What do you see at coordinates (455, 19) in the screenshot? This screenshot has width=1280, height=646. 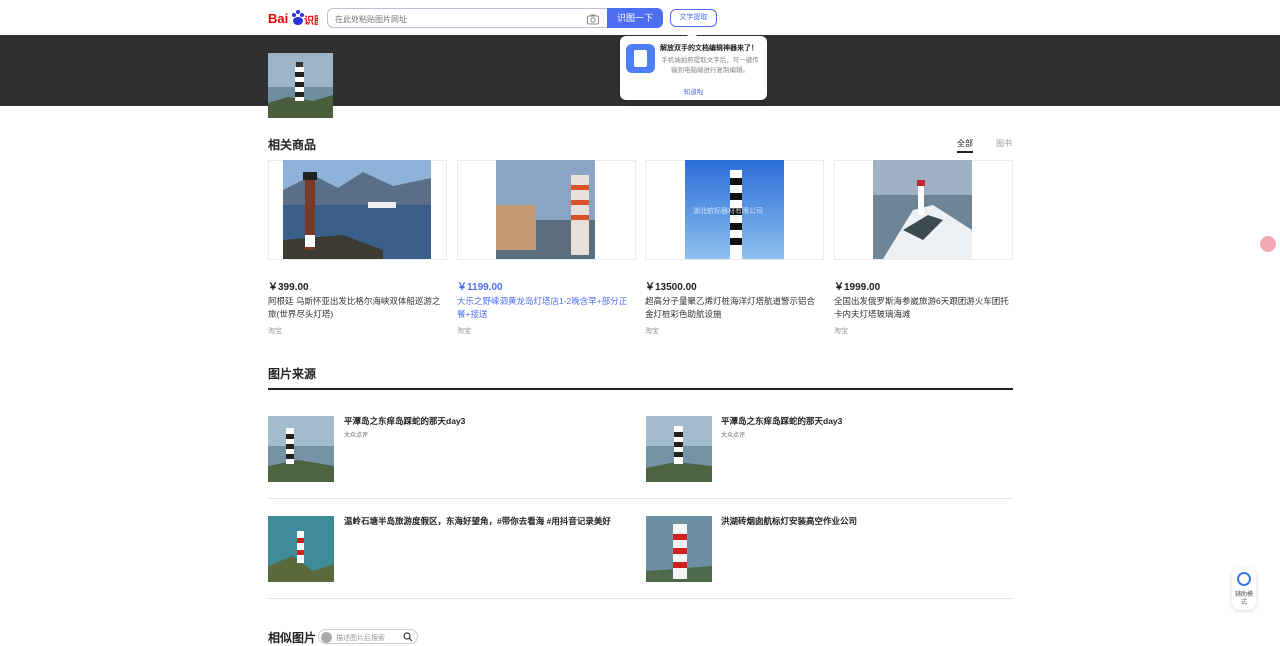 I see `image-url-input` at bounding box center [455, 19].